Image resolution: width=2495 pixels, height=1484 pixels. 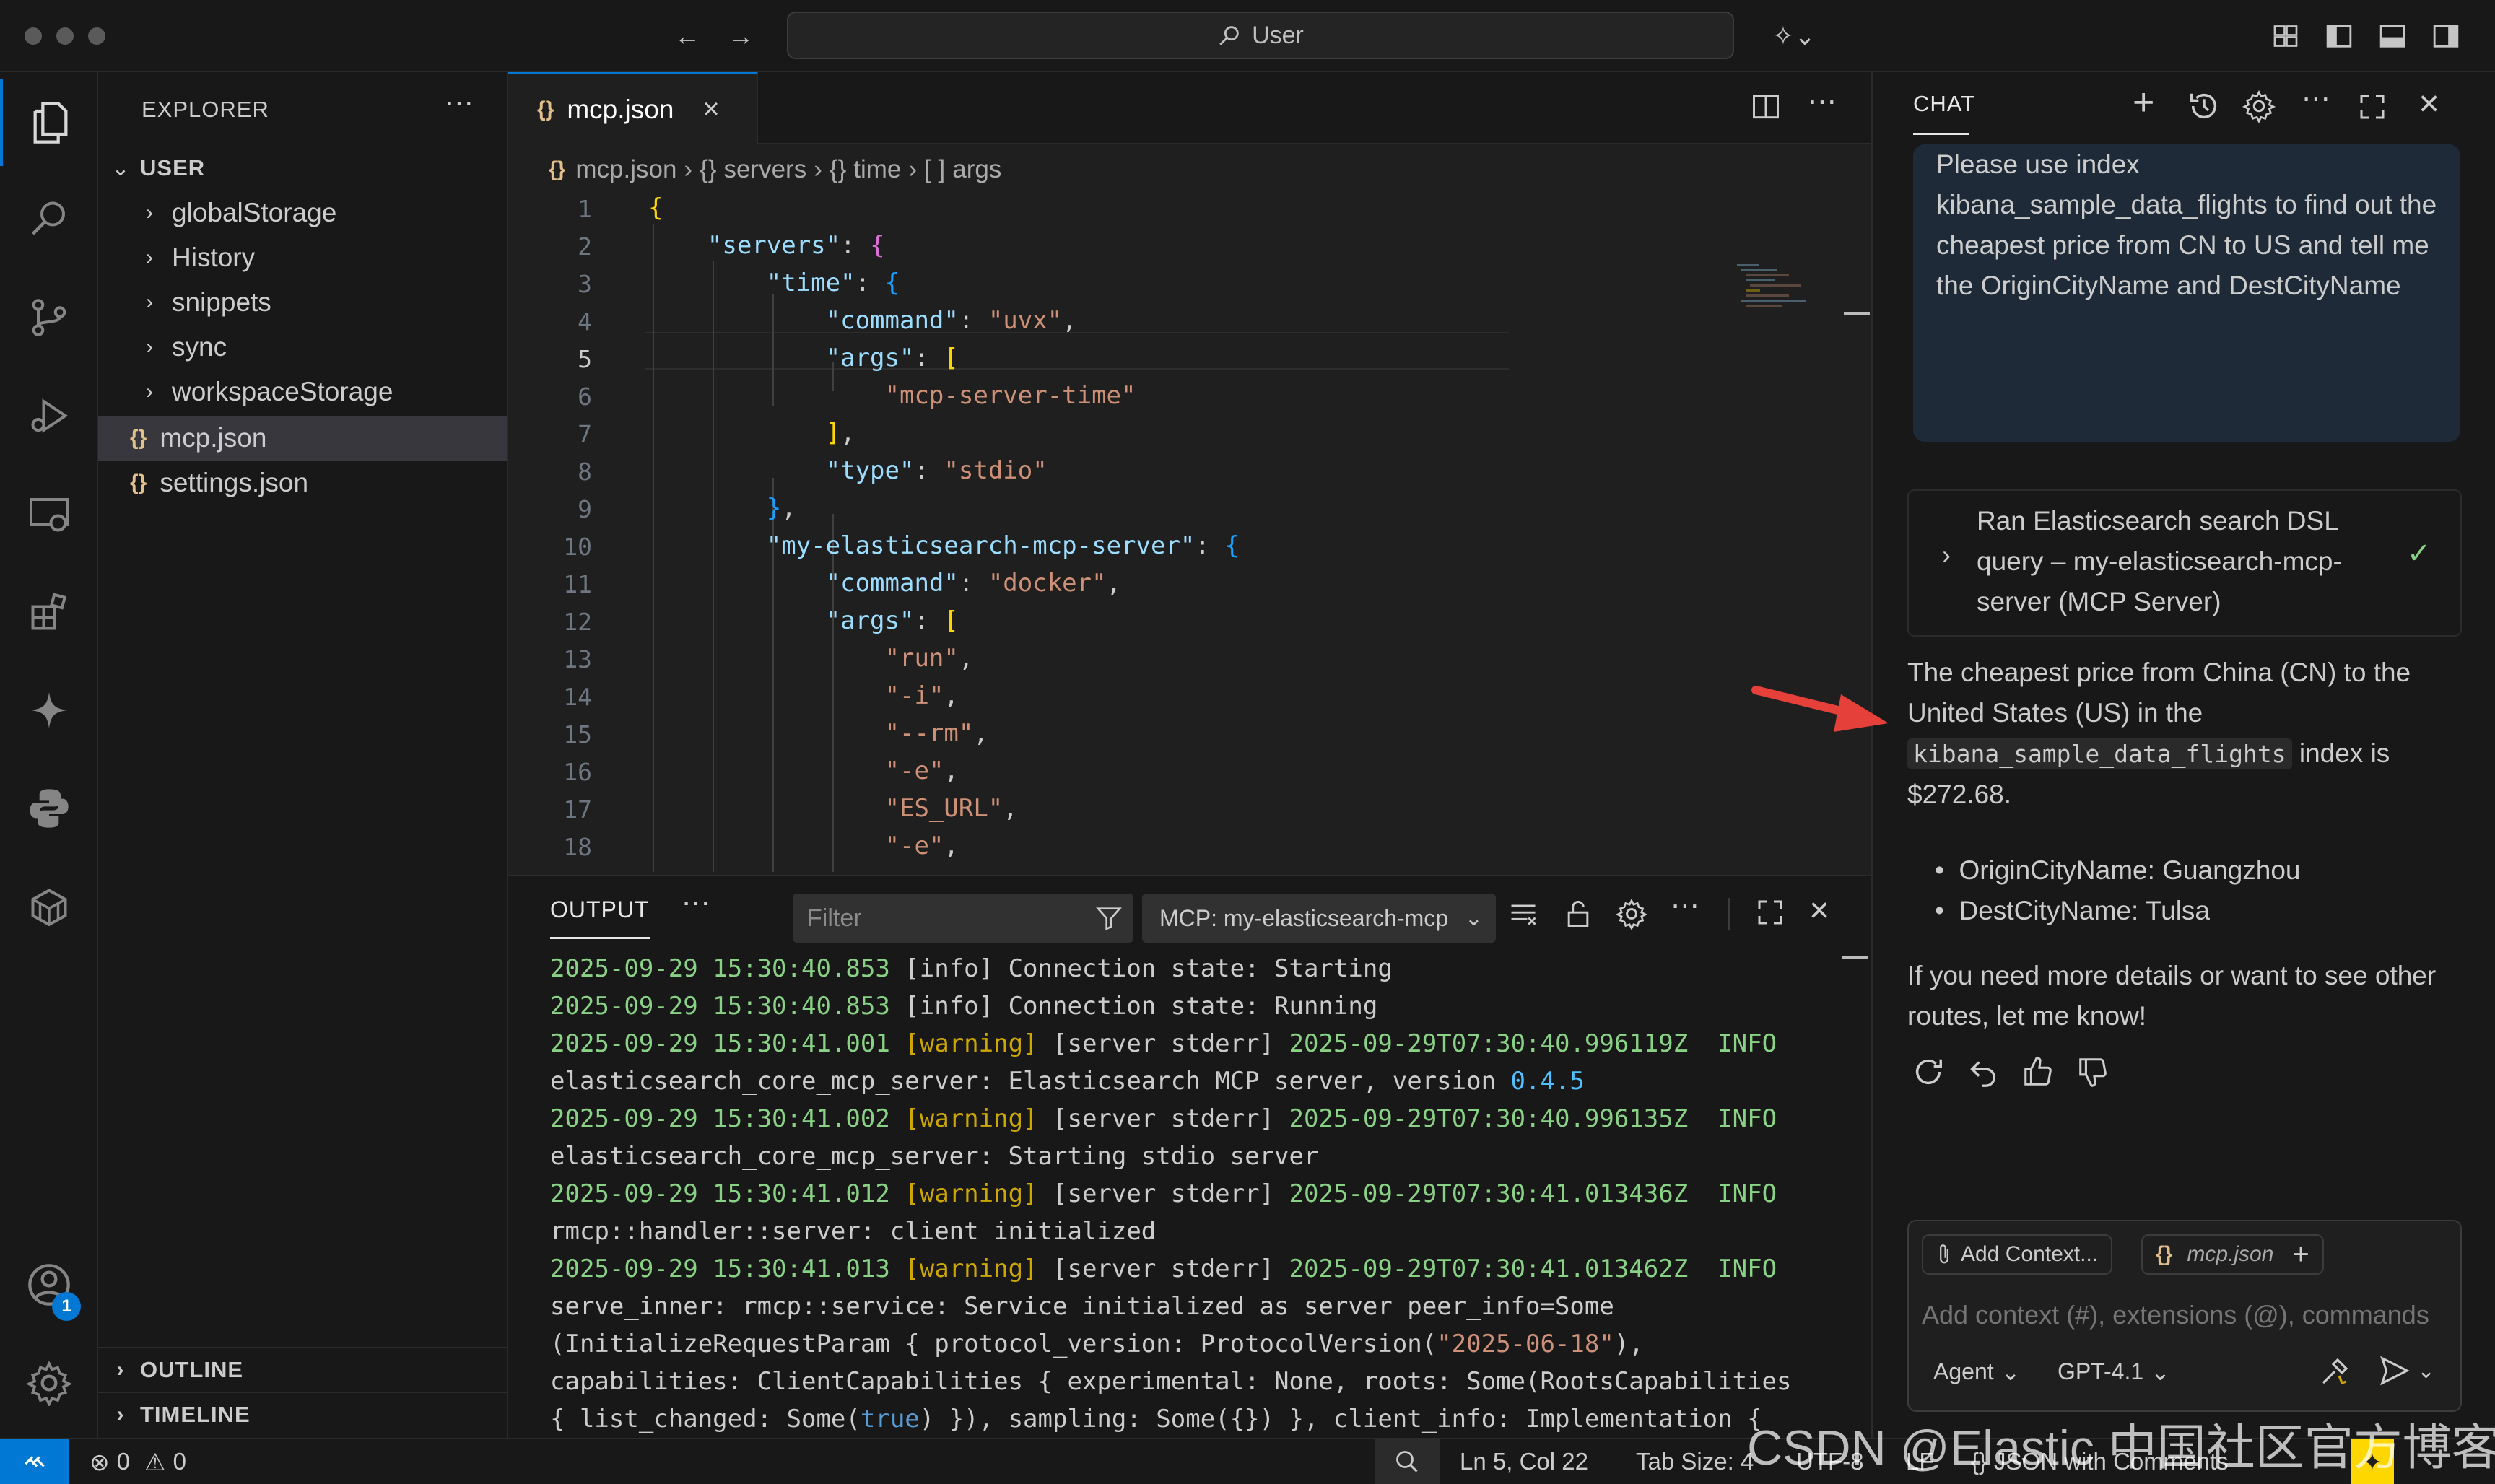 I want to click on settings-gear-icon, so click(x=49, y=1383).